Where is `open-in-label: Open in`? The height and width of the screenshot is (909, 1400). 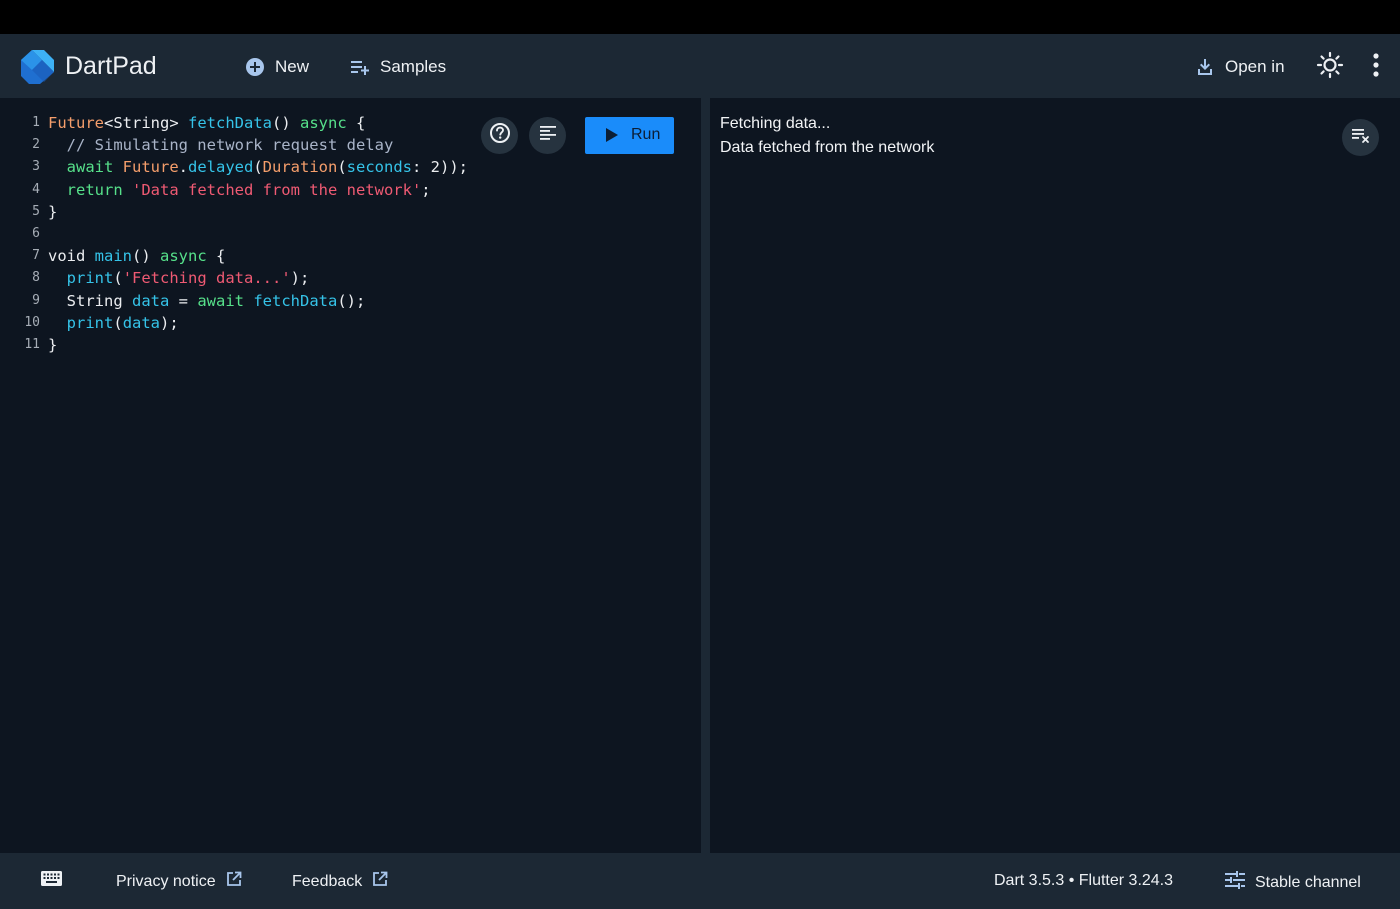
open-in-label: Open in is located at coordinates (1255, 66).